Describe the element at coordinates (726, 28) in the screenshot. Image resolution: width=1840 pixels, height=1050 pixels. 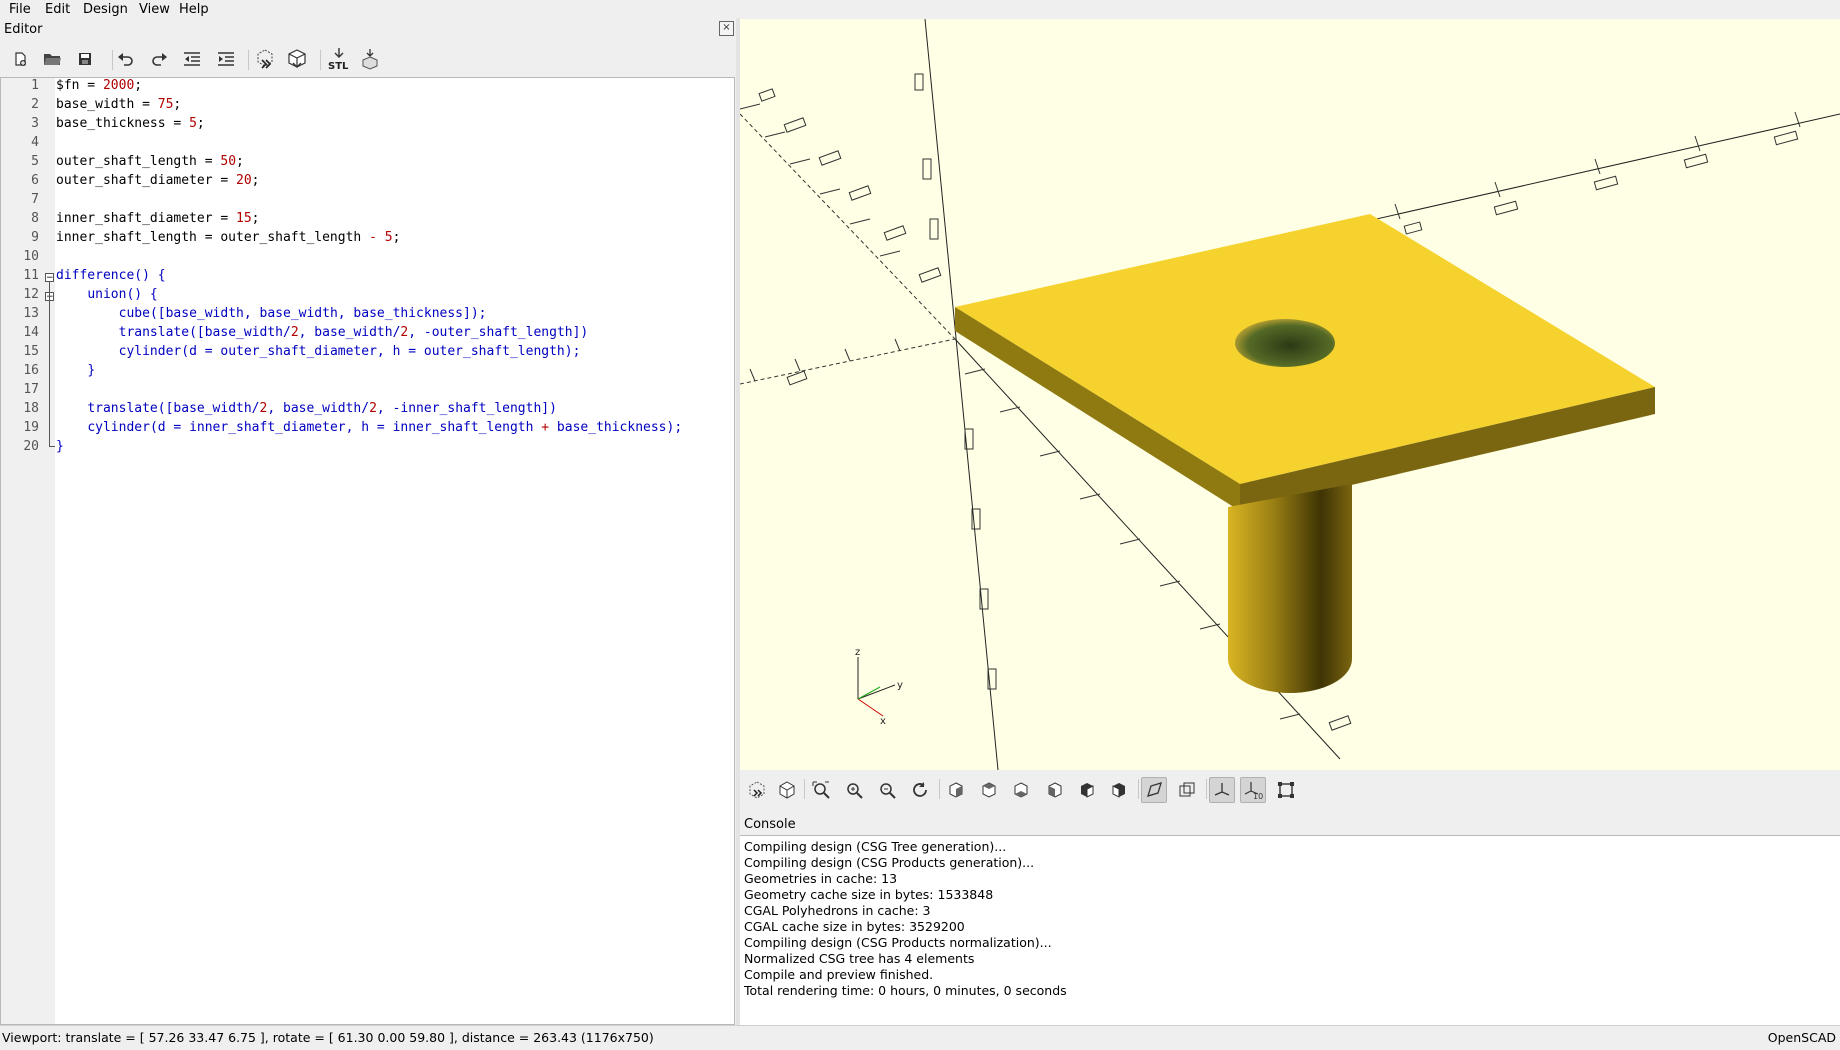
I see `editor-close-button: ×` at that location.